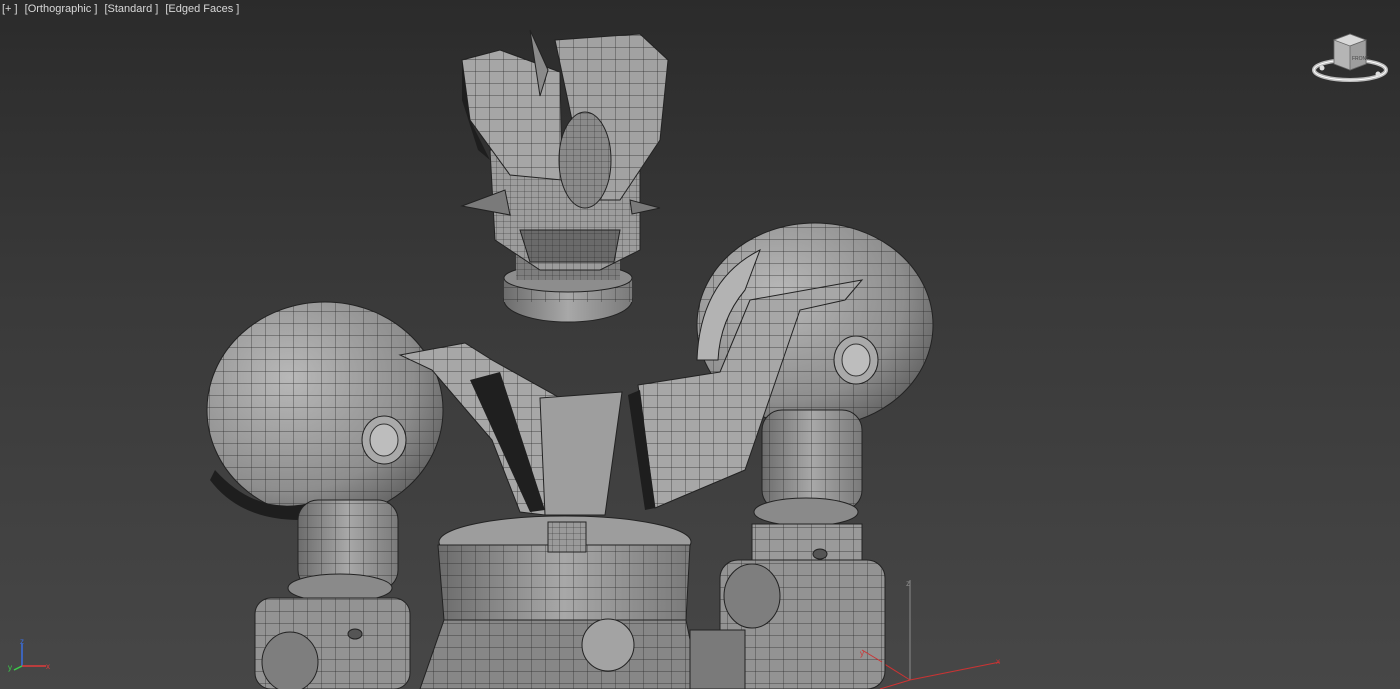 Image resolution: width=1400 pixels, height=689 pixels. Describe the element at coordinates (61, 9) in the screenshot. I see `viewport-view-label: [Orthographic ]` at that location.